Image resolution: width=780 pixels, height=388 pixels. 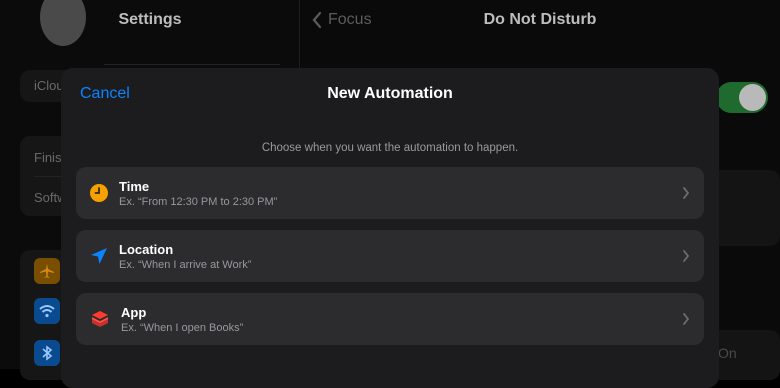 I want to click on back-label: Focus, so click(x=350, y=19).